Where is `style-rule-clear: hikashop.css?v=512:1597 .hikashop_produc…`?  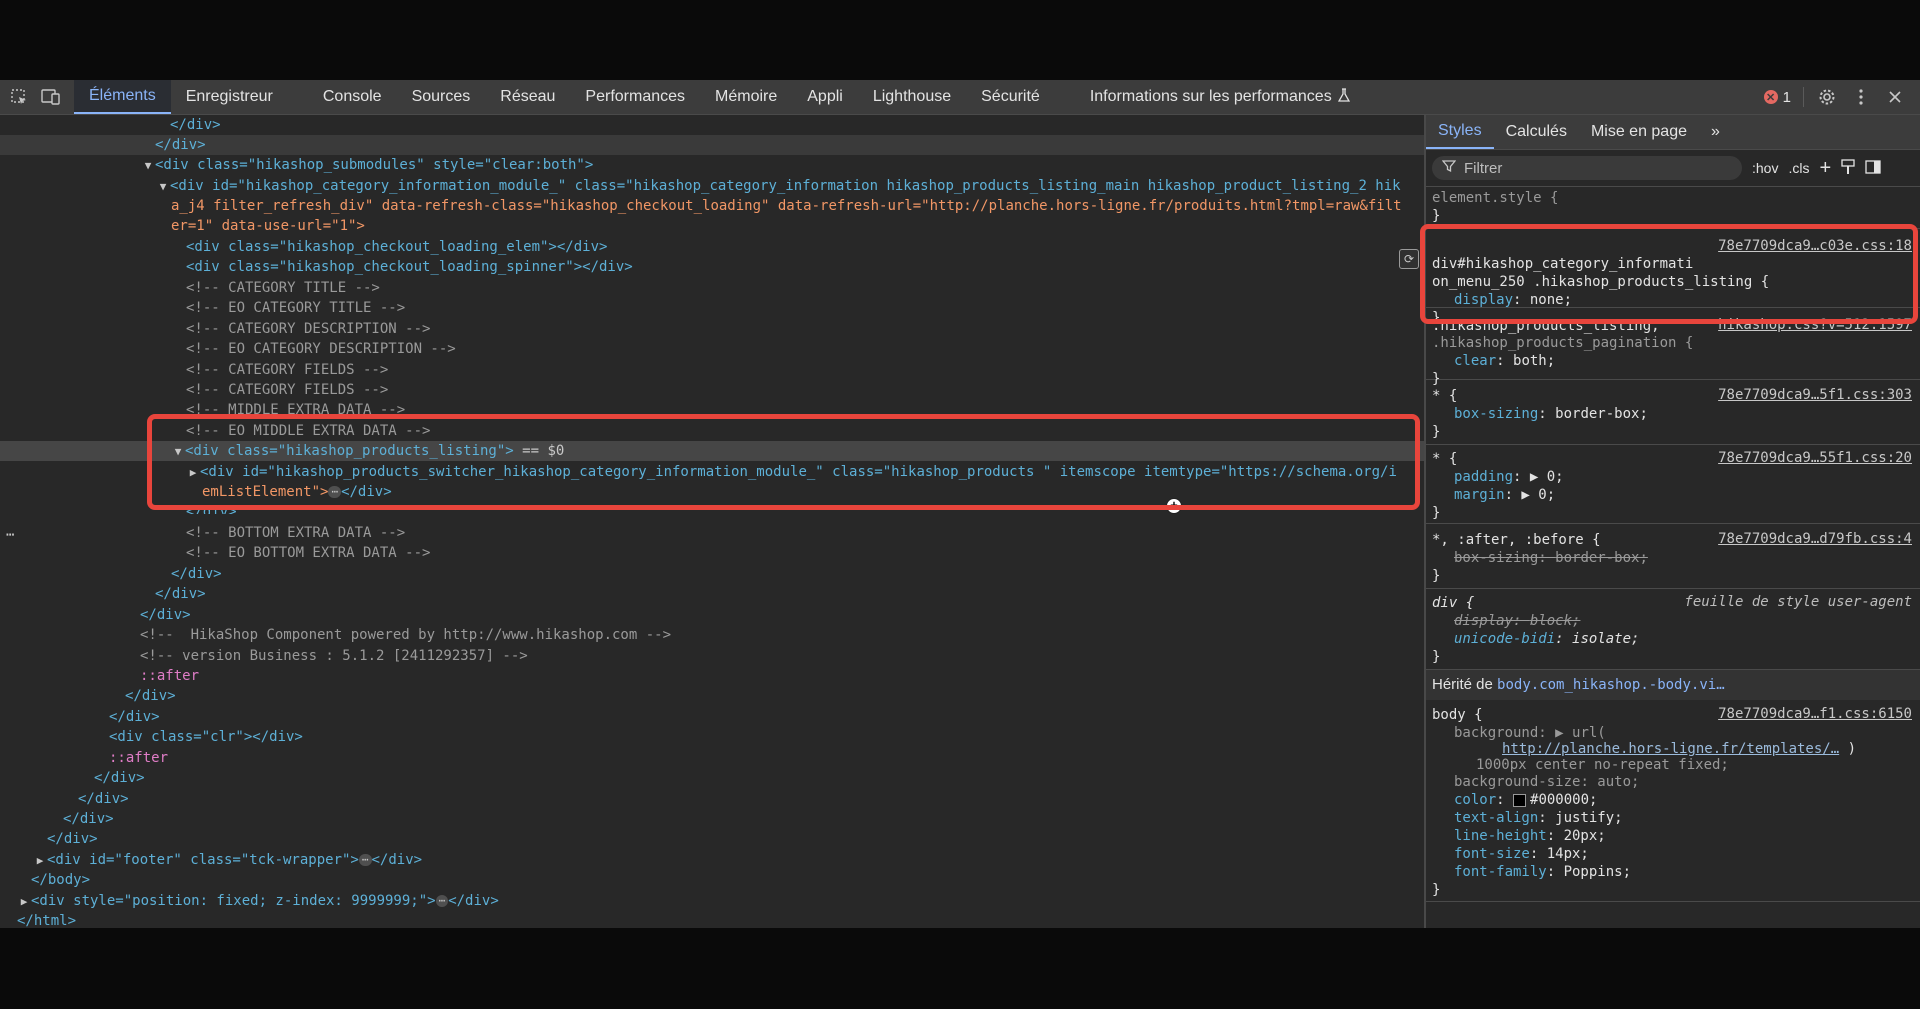 style-rule-clear: hikashop.css?v=512:1597 .hikashop_produc… is located at coordinates (1673, 350).